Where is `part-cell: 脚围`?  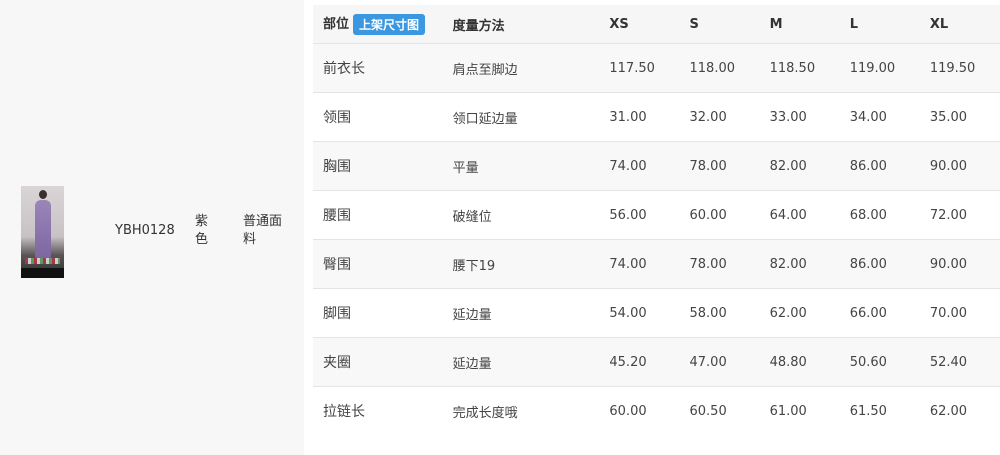 part-cell: 脚围 is located at coordinates (378, 313).